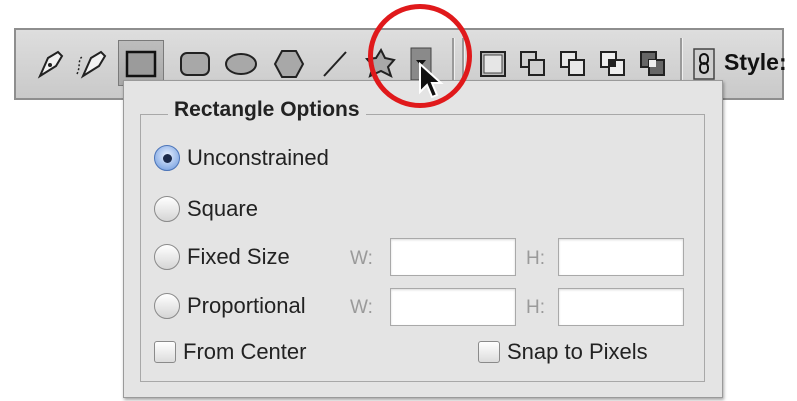  Describe the element at coordinates (92, 64) in the screenshot. I see `freeform-pen-tool-icon` at that location.